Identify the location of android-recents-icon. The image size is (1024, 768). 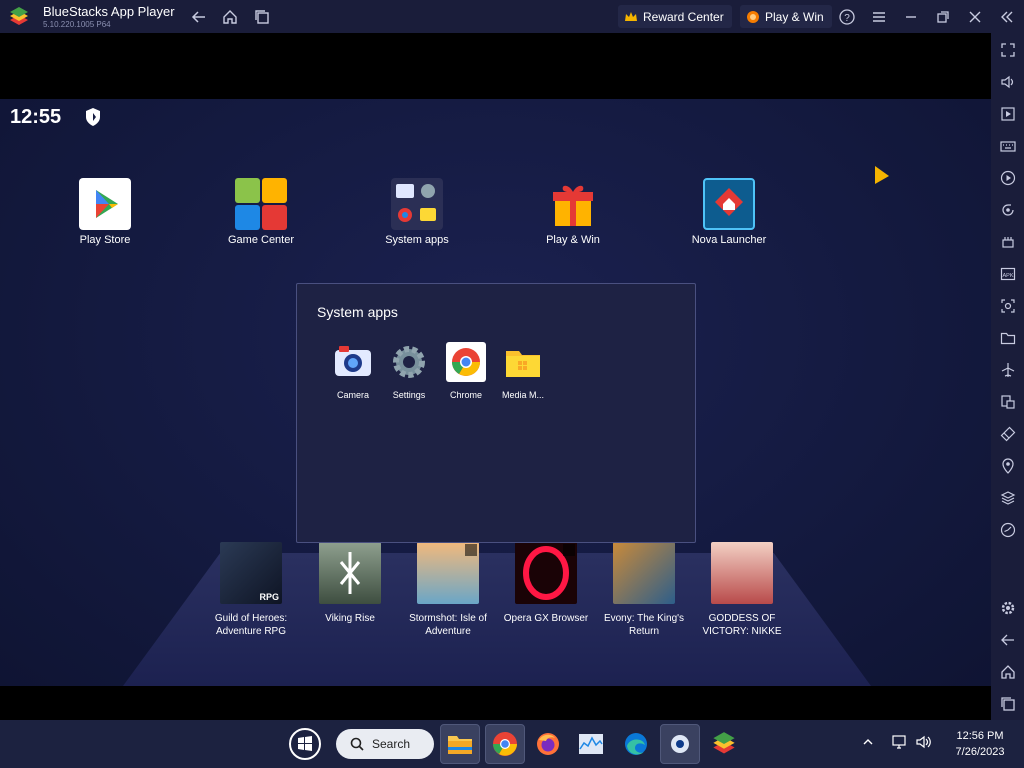
(1007, 703).